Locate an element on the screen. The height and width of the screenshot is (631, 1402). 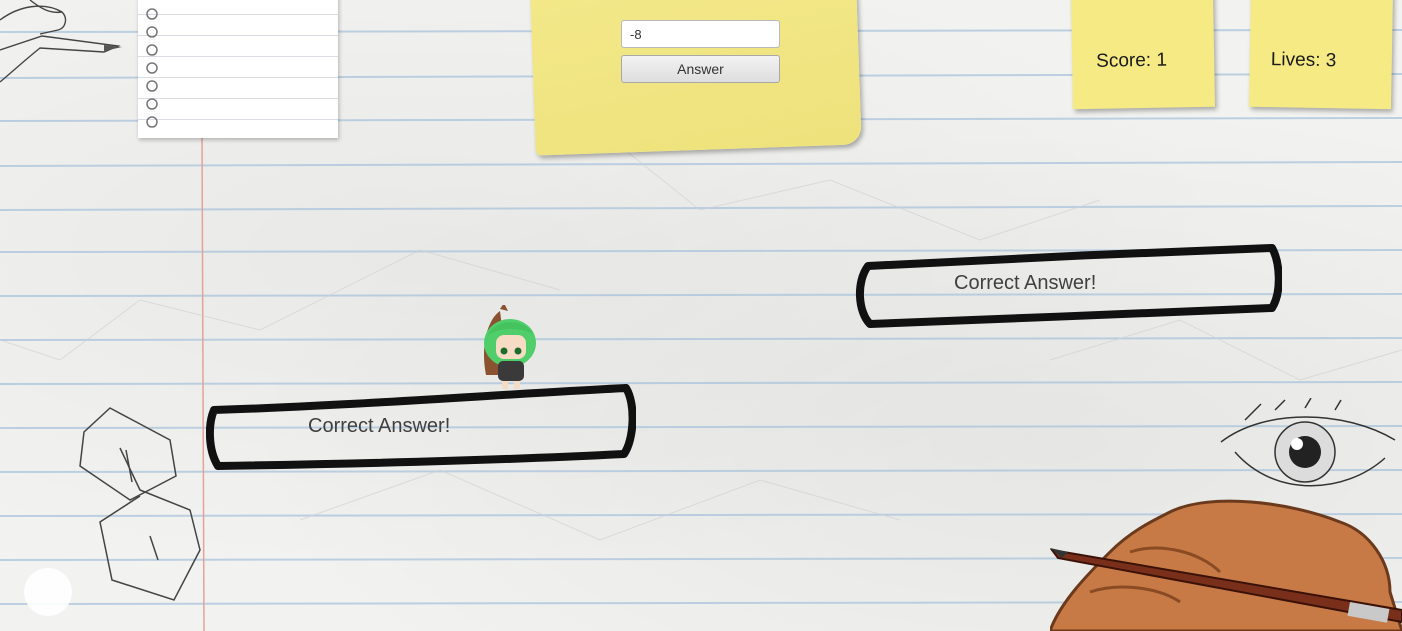
lives-sticky-note: Lives: 3 is located at coordinates (1321, 55).